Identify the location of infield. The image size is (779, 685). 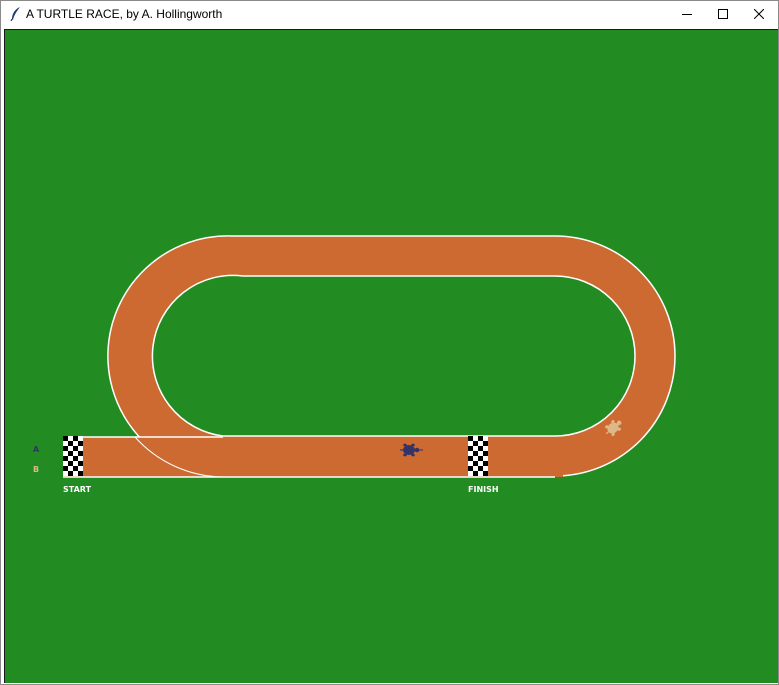
(393, 355).